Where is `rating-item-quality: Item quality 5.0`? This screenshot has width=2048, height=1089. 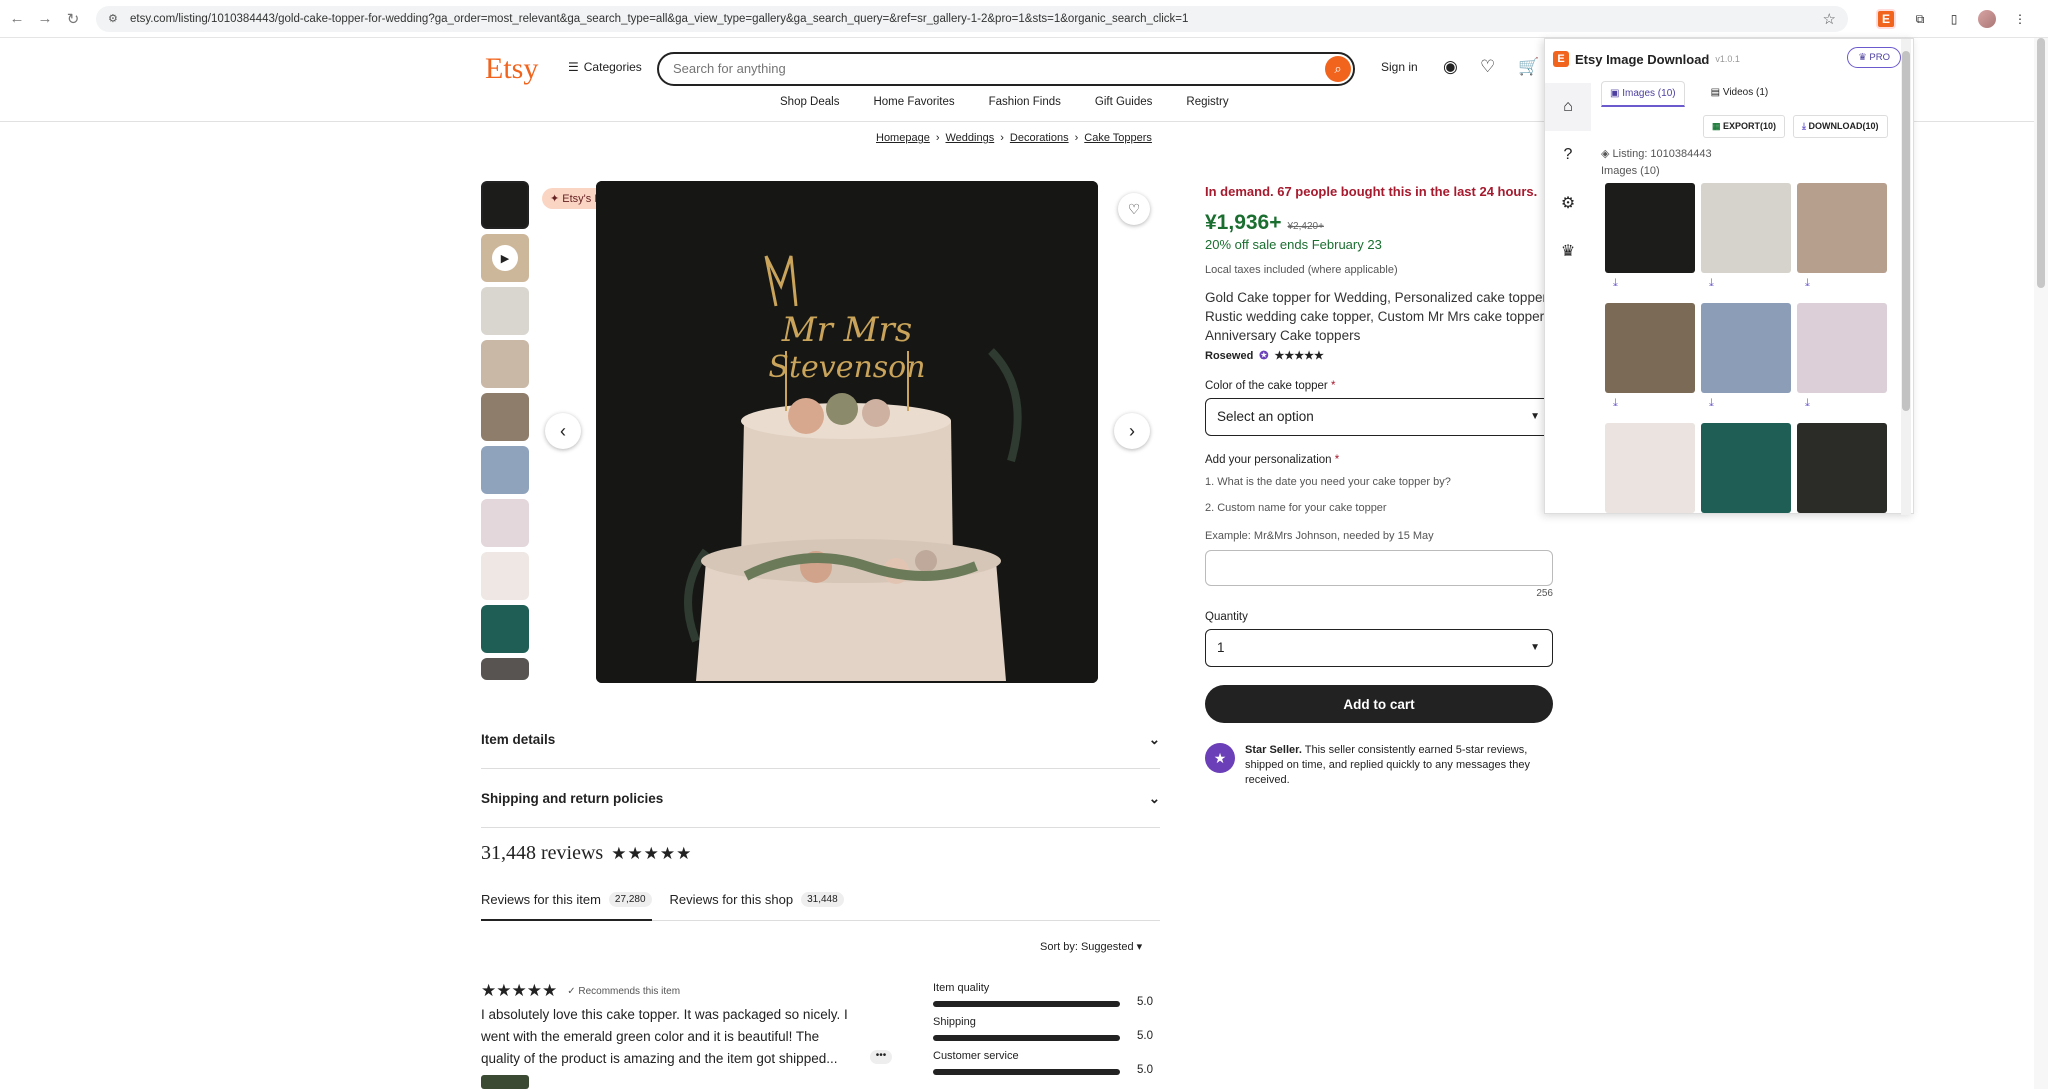 rating-item-quality: Item quality 5.0 is located at coordinates (1043, 995).